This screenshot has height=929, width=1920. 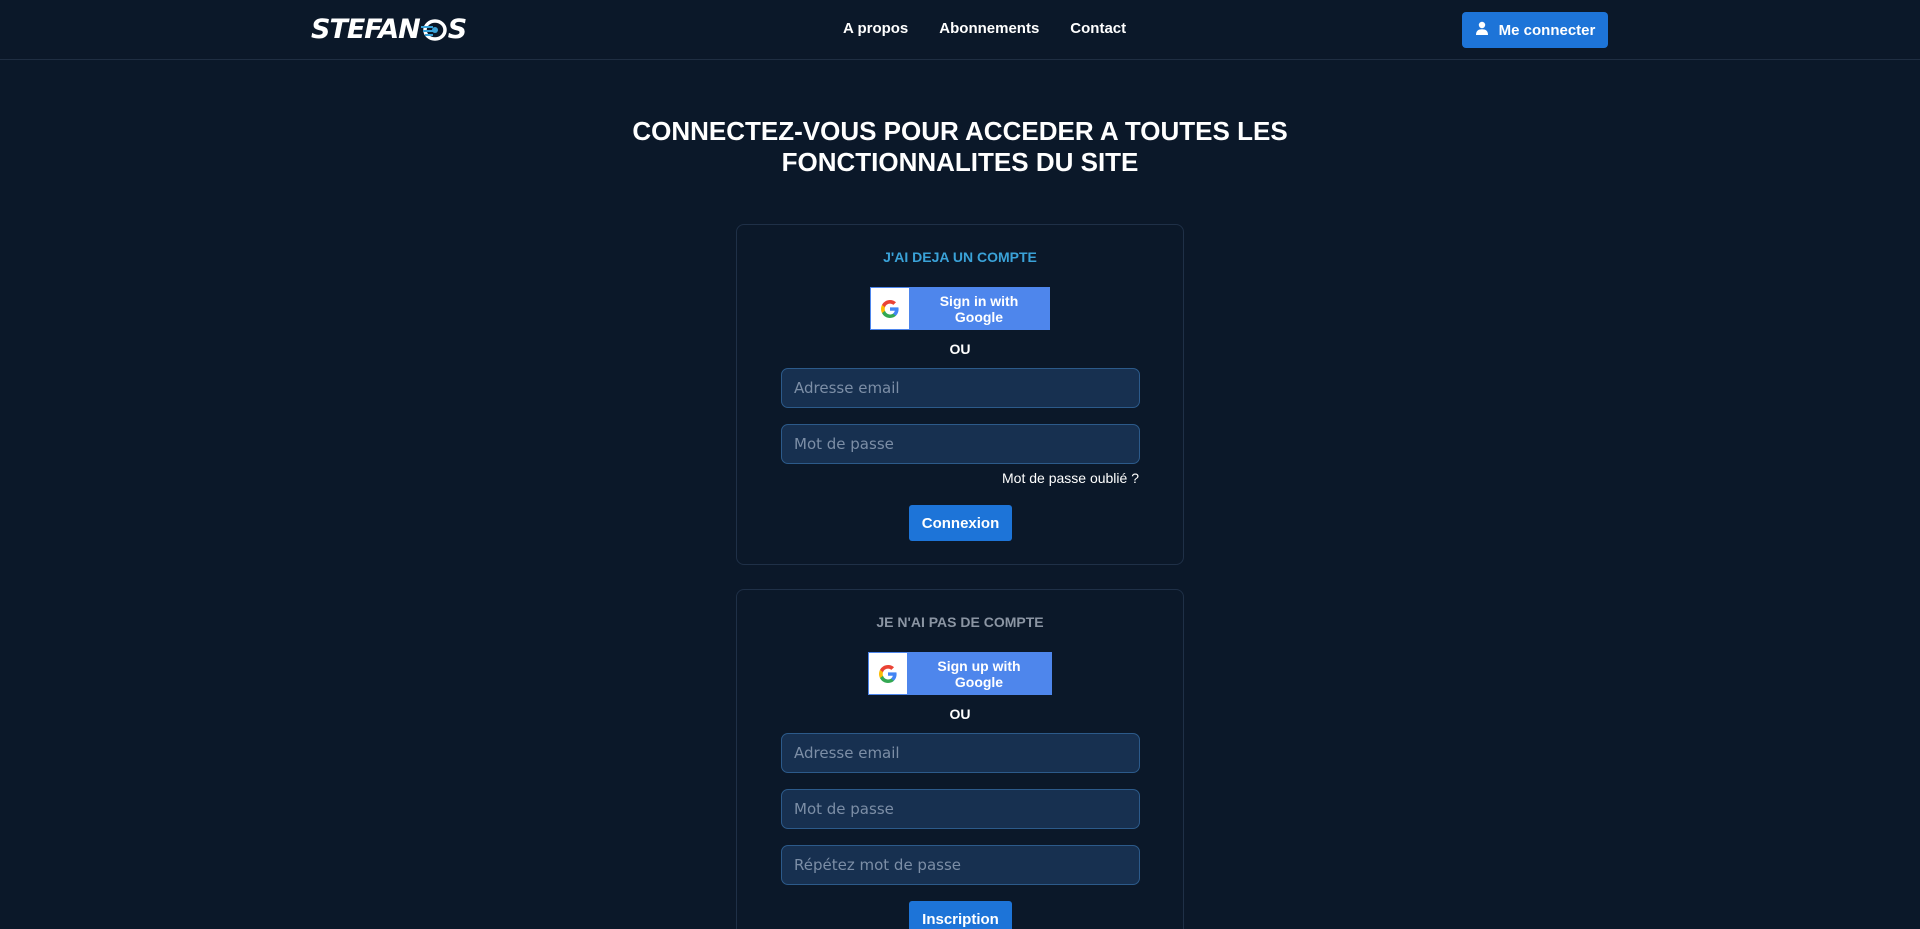 What do you see at coordinates (960, 865) in the screenshot?
I see `signup-repeat-password-field` at bounding box center [960, 865].